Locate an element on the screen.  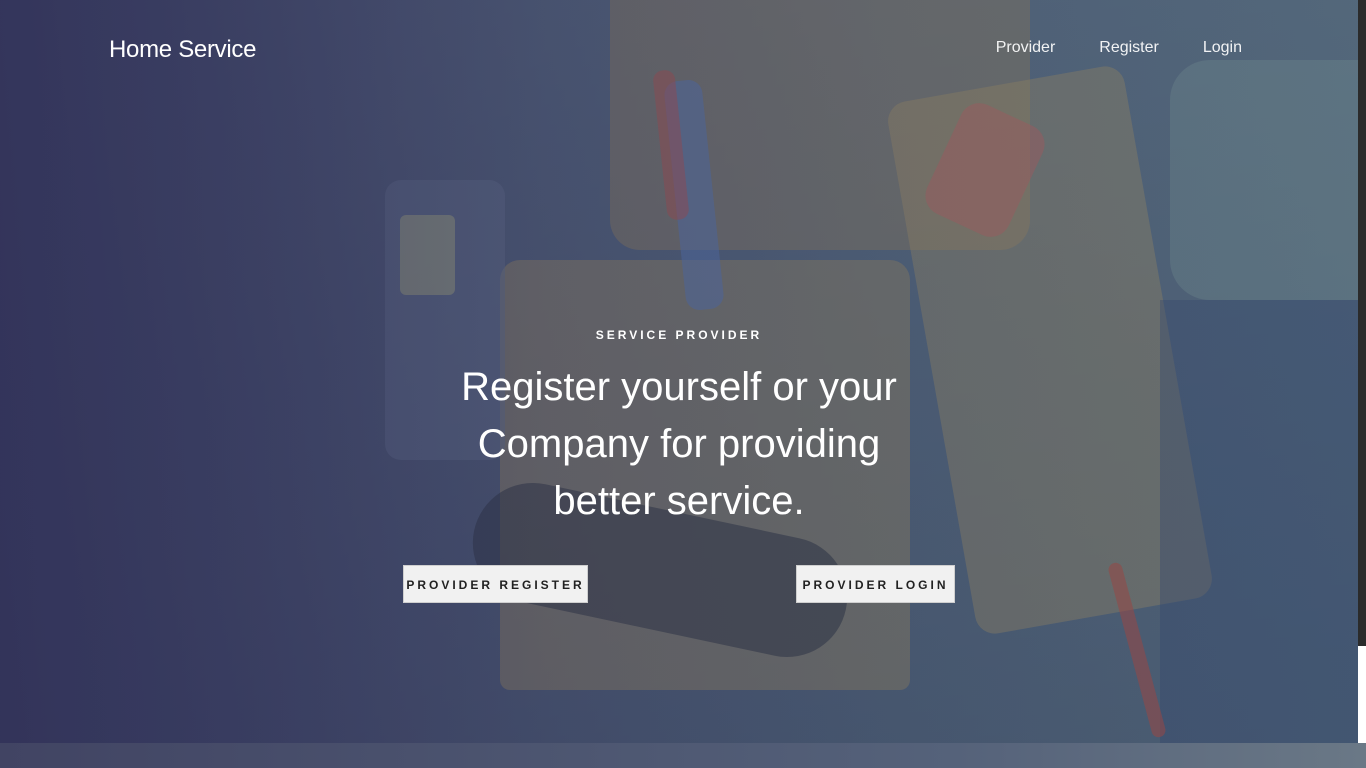
next-section-edge is located at coordinates (683, 755).